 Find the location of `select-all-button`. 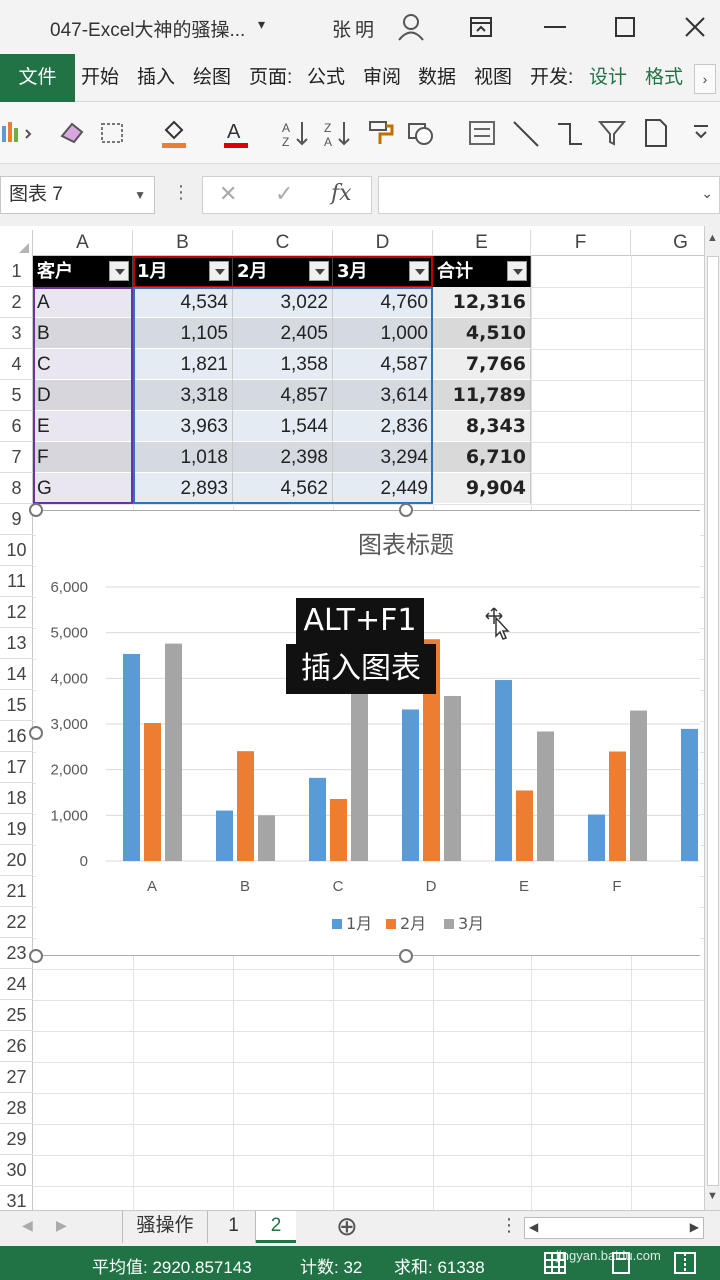

select-all-button is located at coordinates (16, 243).